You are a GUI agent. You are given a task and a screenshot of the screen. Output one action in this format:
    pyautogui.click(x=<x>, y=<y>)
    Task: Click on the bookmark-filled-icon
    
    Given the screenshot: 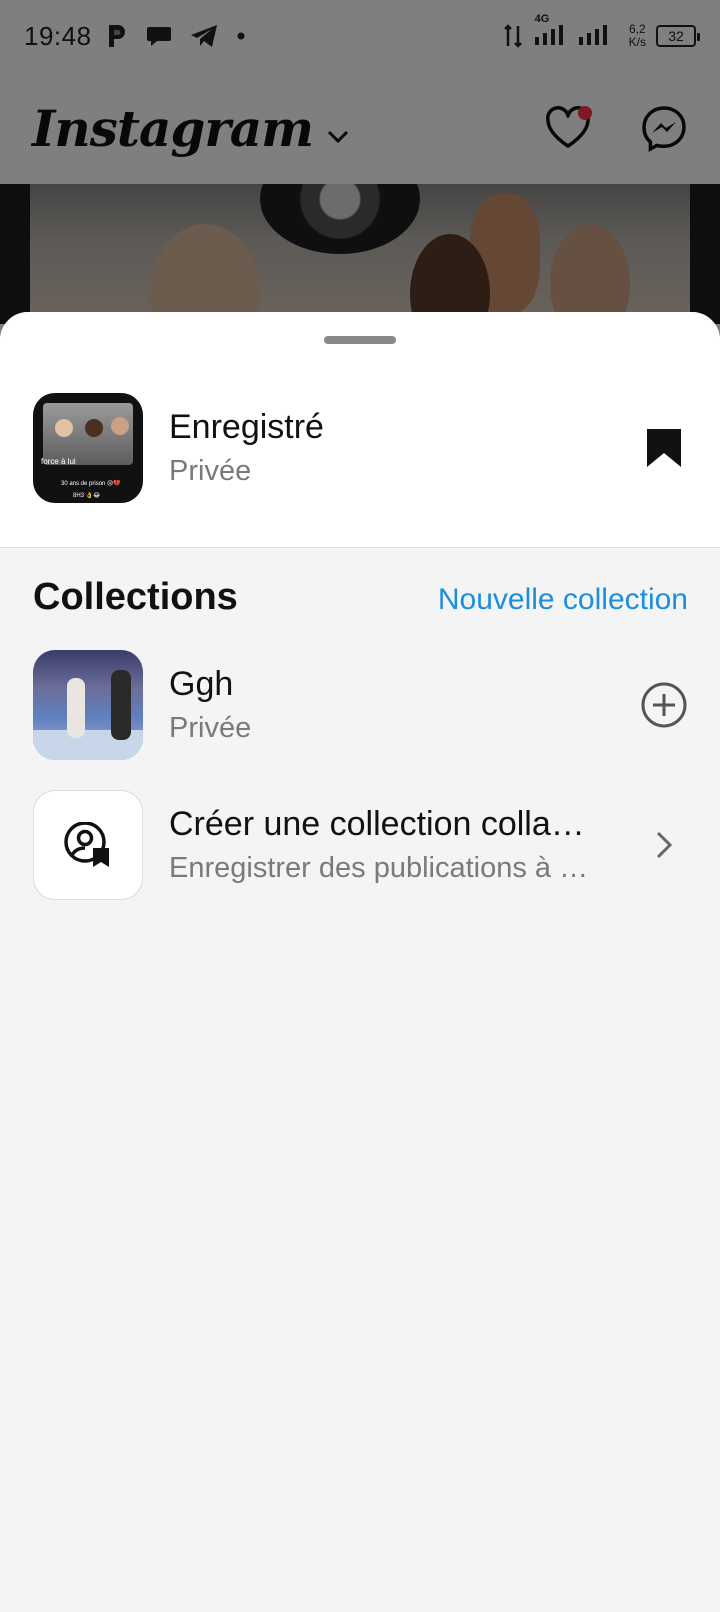 What is the action you would take?
    pyautogui.click(x=664, y=448)
    